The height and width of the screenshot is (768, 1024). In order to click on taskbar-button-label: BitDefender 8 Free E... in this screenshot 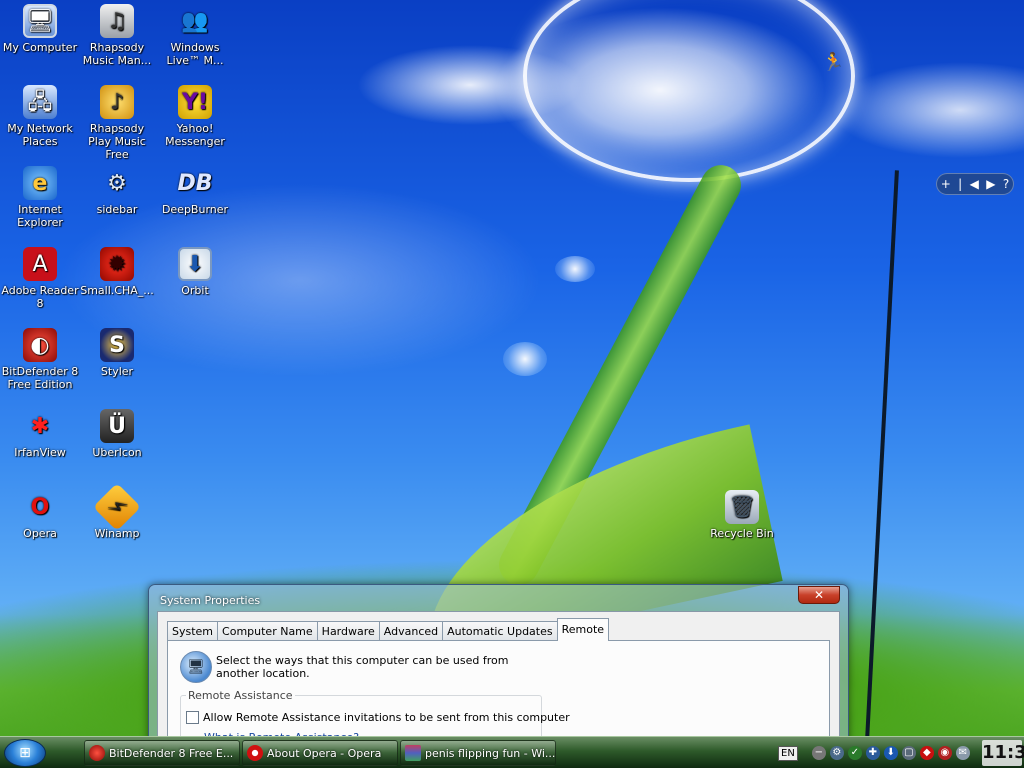, I will do `click(171, 753)`.